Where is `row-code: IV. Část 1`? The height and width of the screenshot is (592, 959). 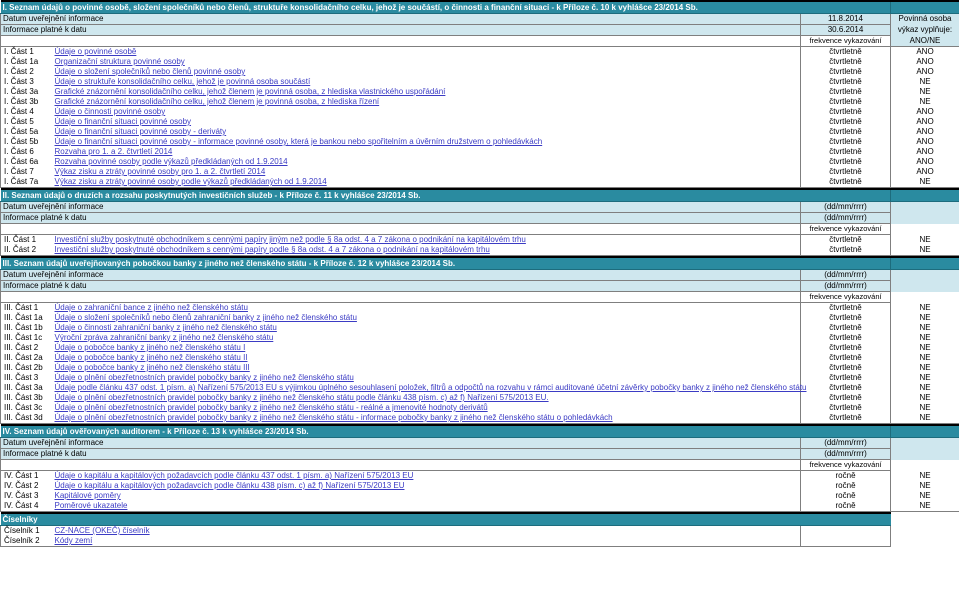 row-code: IV. Část 1 is located at coordinates (26, 475).